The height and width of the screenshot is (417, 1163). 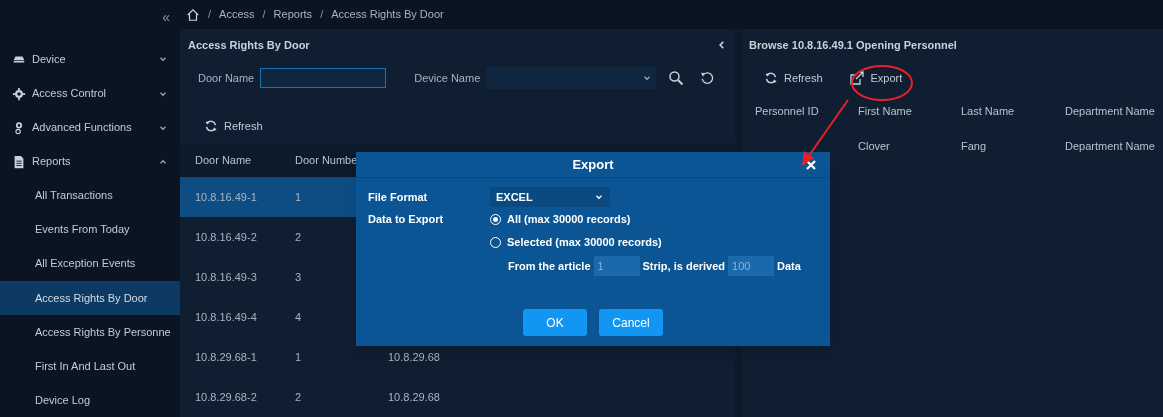 What do you see at coordinates (298, 276) in the screenshot?
I see `table-cell: 3` at bounding box center [298, 276].